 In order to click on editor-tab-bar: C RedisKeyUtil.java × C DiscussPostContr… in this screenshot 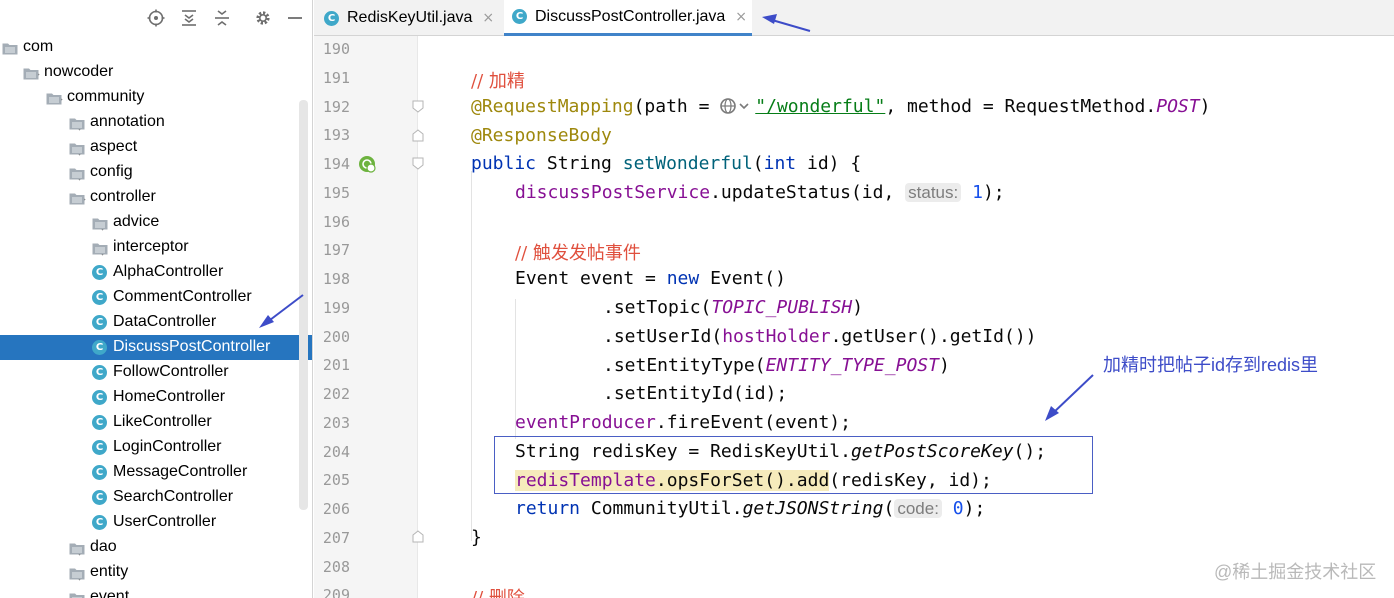, I will do `click(854, 18)`.